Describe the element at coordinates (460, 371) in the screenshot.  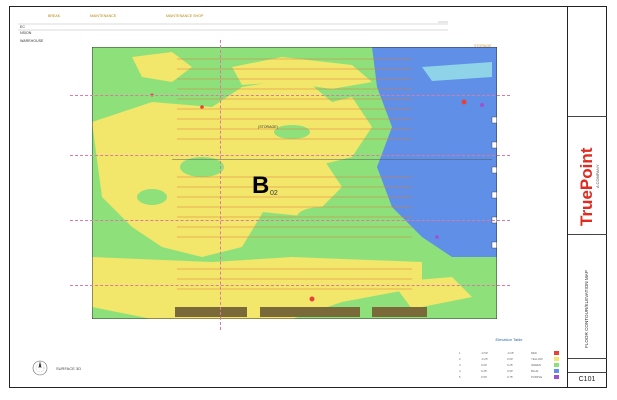
I see `legend-cell: 4` at that location.